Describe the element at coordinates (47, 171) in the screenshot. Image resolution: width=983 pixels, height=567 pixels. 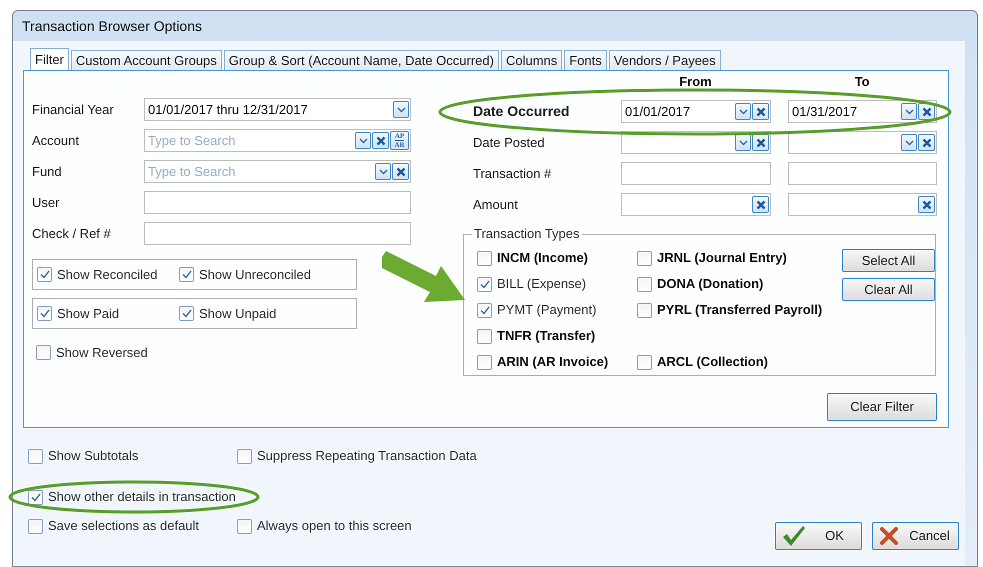
I see `field-label: Fund` at that location.